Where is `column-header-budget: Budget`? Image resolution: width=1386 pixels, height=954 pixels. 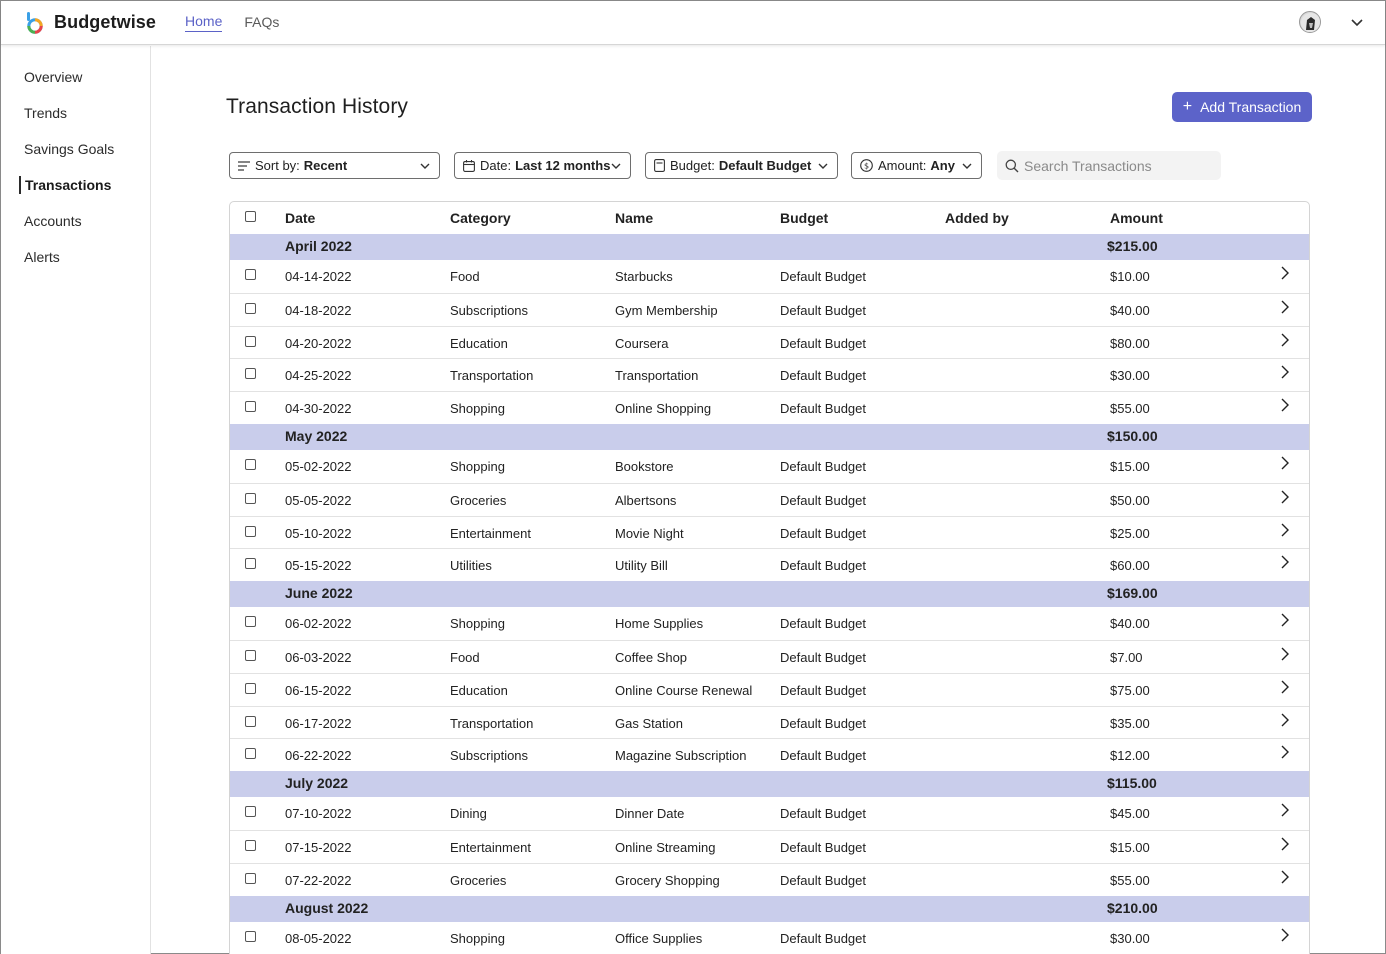
column-header-budget: Budget is located at coordinates (804, 218).